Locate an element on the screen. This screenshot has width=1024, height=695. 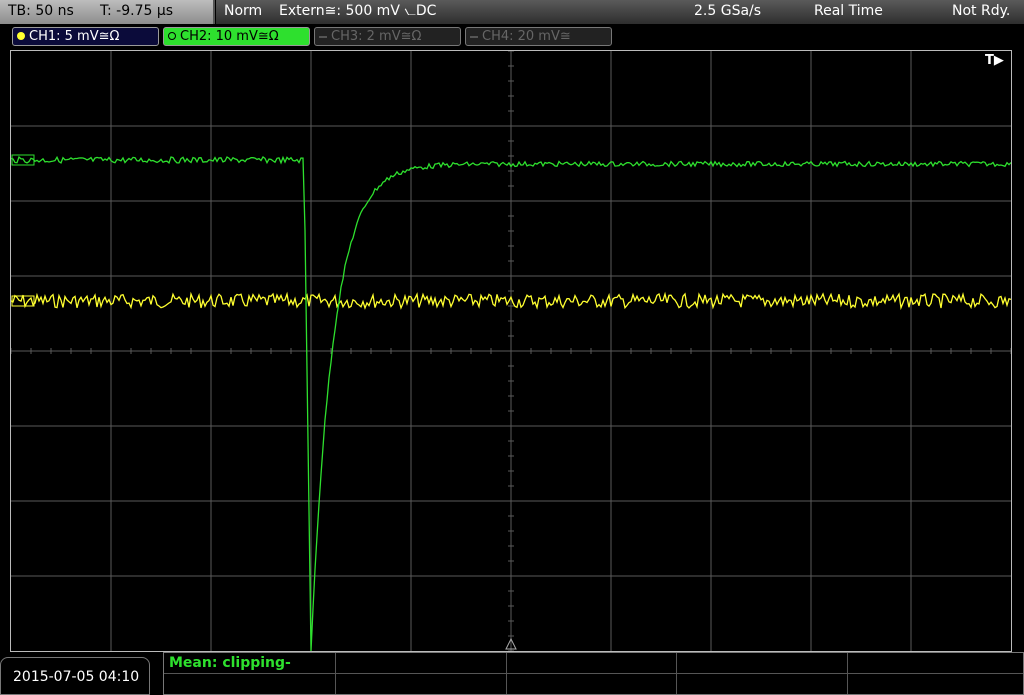
trigger-time-value: T: -9.75 µs is located at coordinates (137, 11).